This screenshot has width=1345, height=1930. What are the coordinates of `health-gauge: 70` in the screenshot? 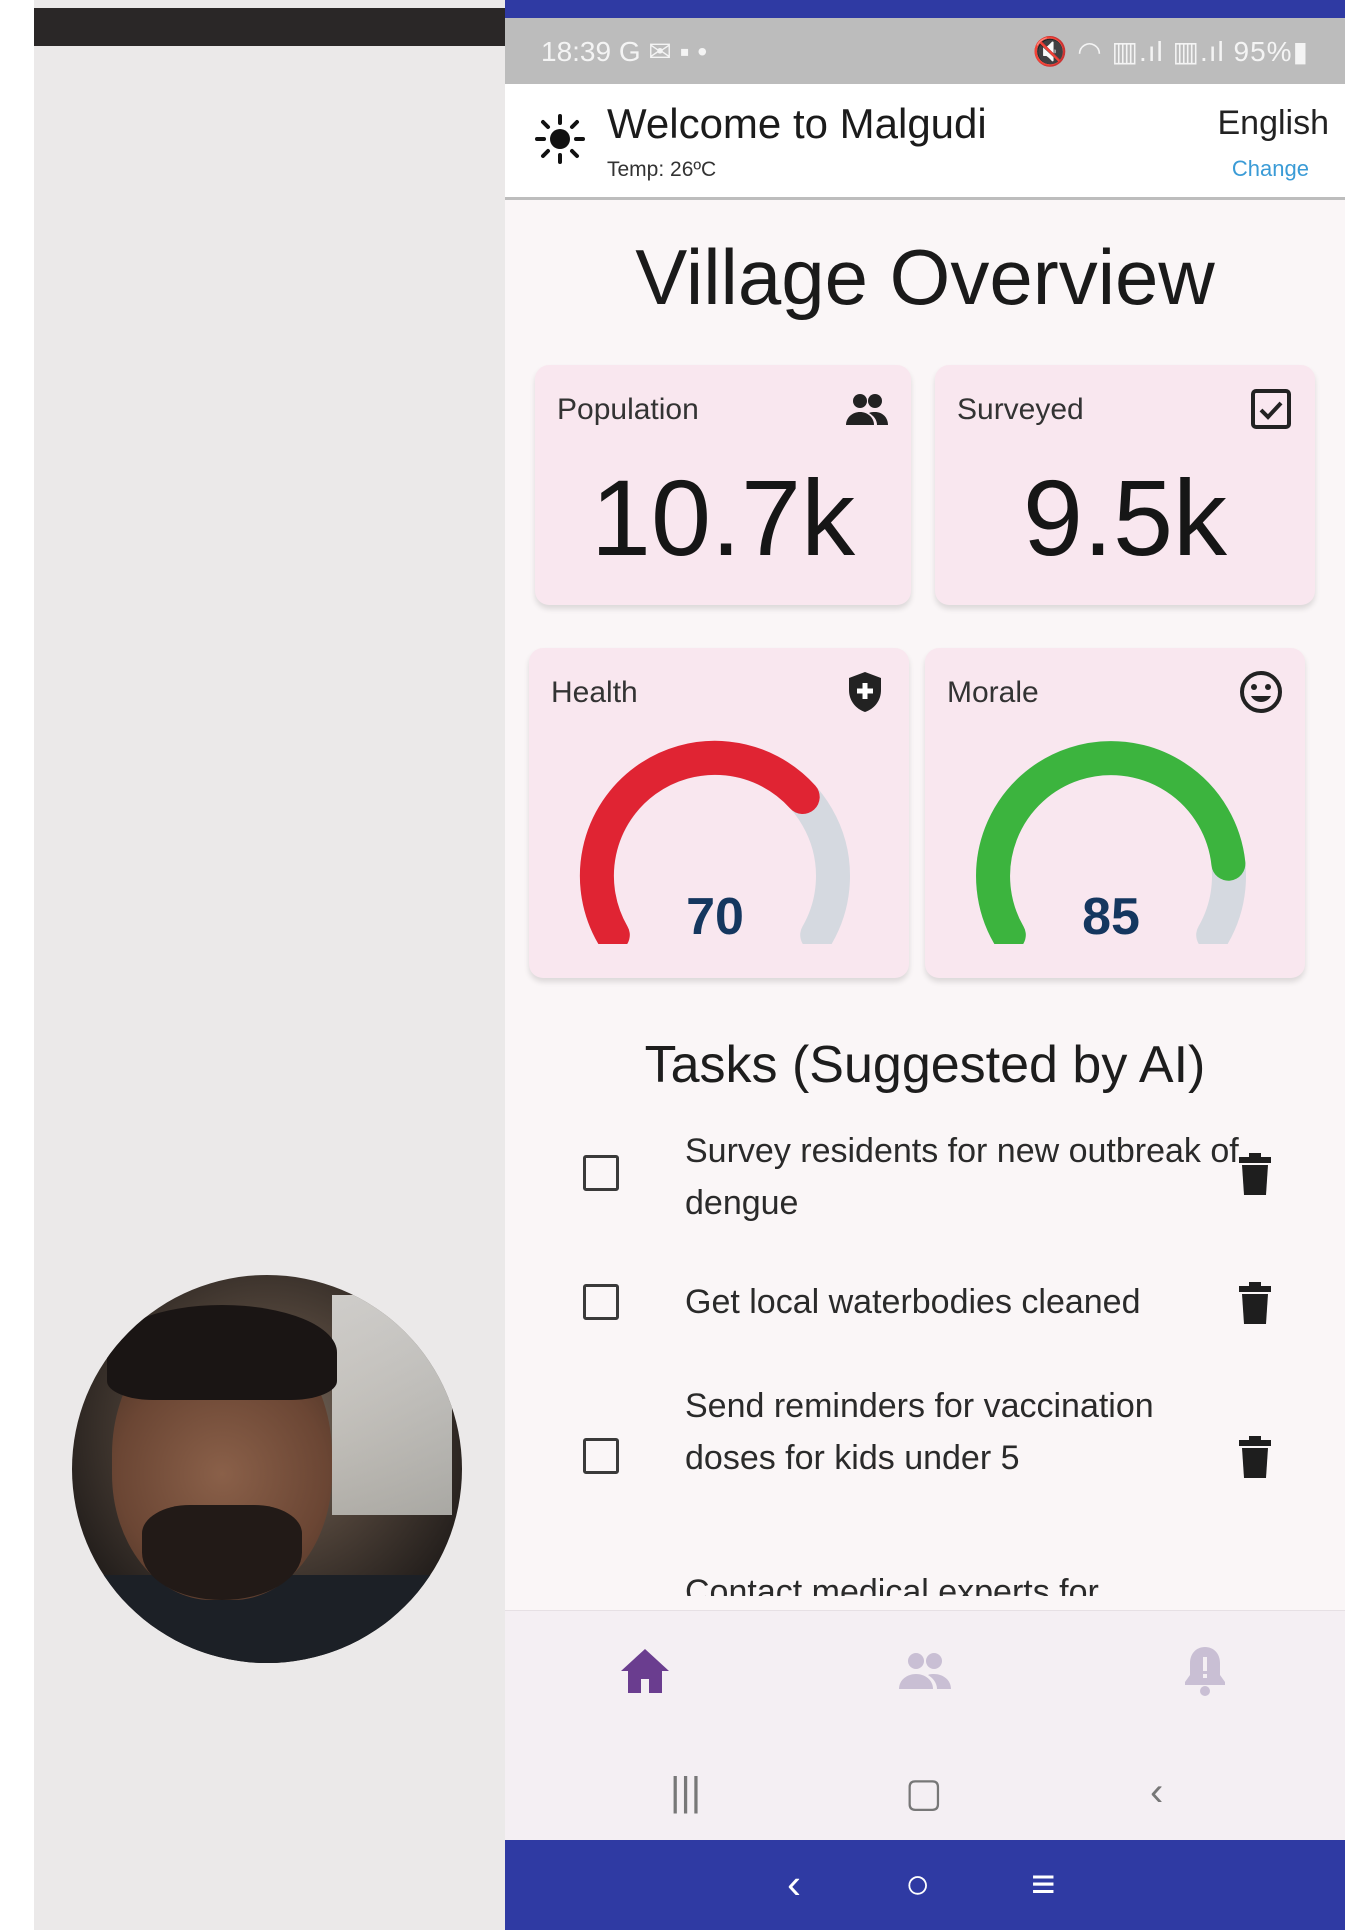 It's located at (714, 842).